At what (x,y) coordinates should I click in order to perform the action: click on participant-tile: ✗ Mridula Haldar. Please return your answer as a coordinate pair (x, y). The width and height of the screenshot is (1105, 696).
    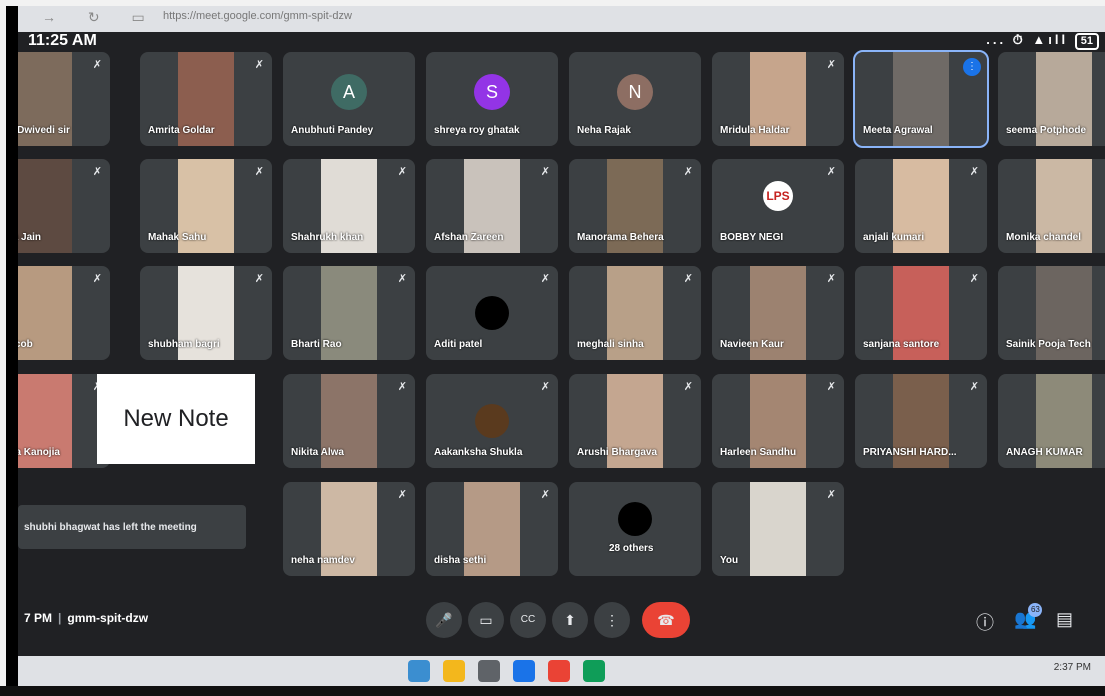
    Looking at the image, I should click on (778, 99).